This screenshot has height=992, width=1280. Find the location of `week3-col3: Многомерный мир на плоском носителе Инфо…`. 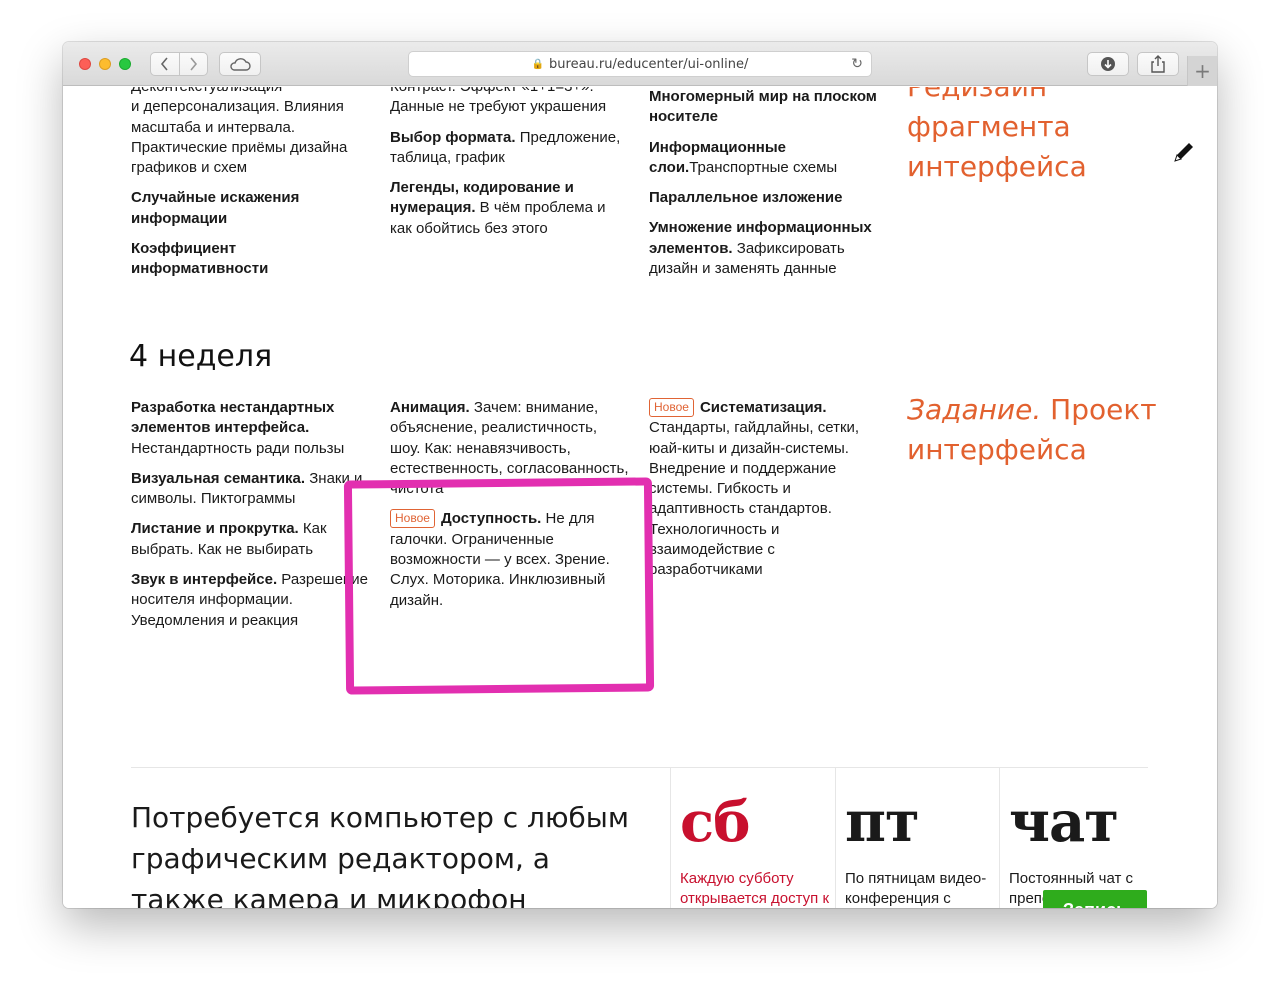

week3-col3: Многомерный мир на плоском носителе Инфо… is located at coordinates (769, 188).